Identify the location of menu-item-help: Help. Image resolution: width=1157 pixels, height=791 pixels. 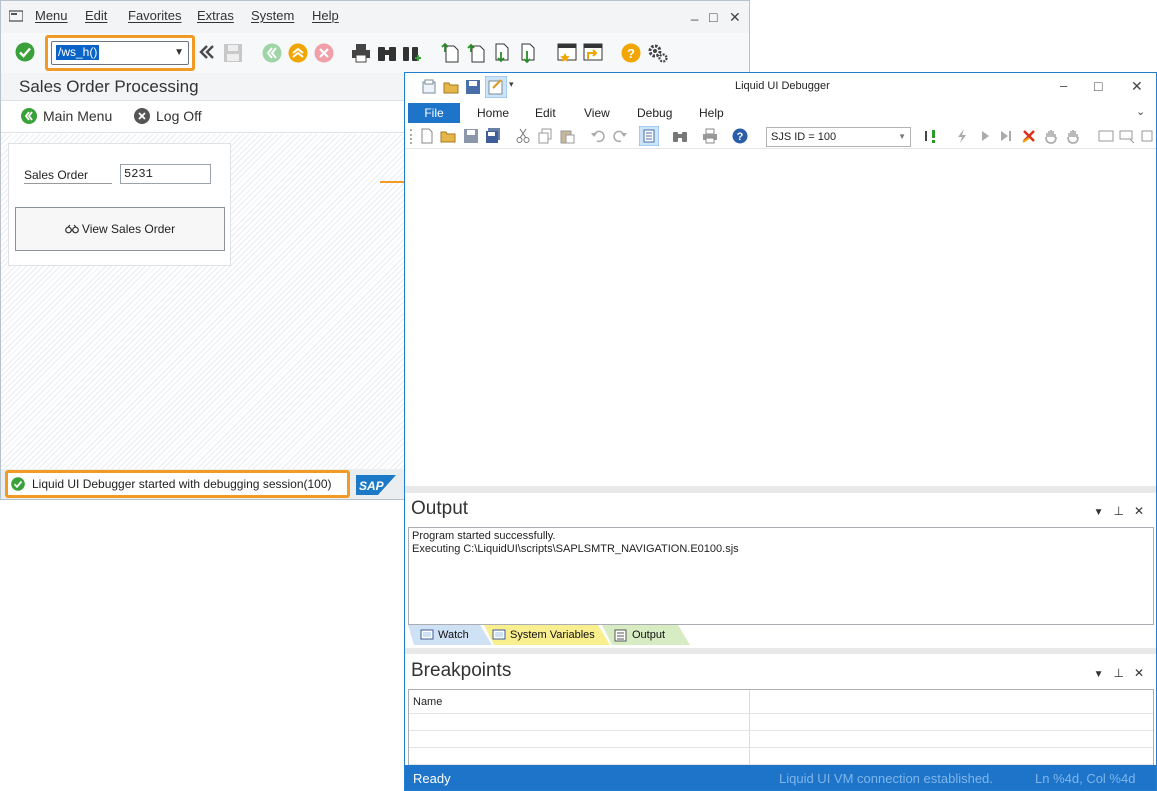
(325, 15).